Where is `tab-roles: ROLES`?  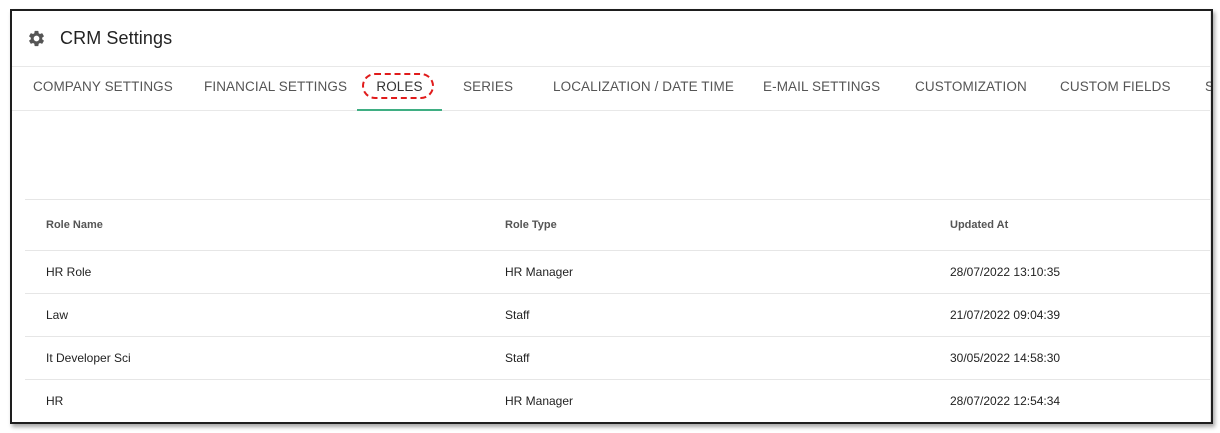
tab-roles: ROLES is located at coordinates (399, 89).